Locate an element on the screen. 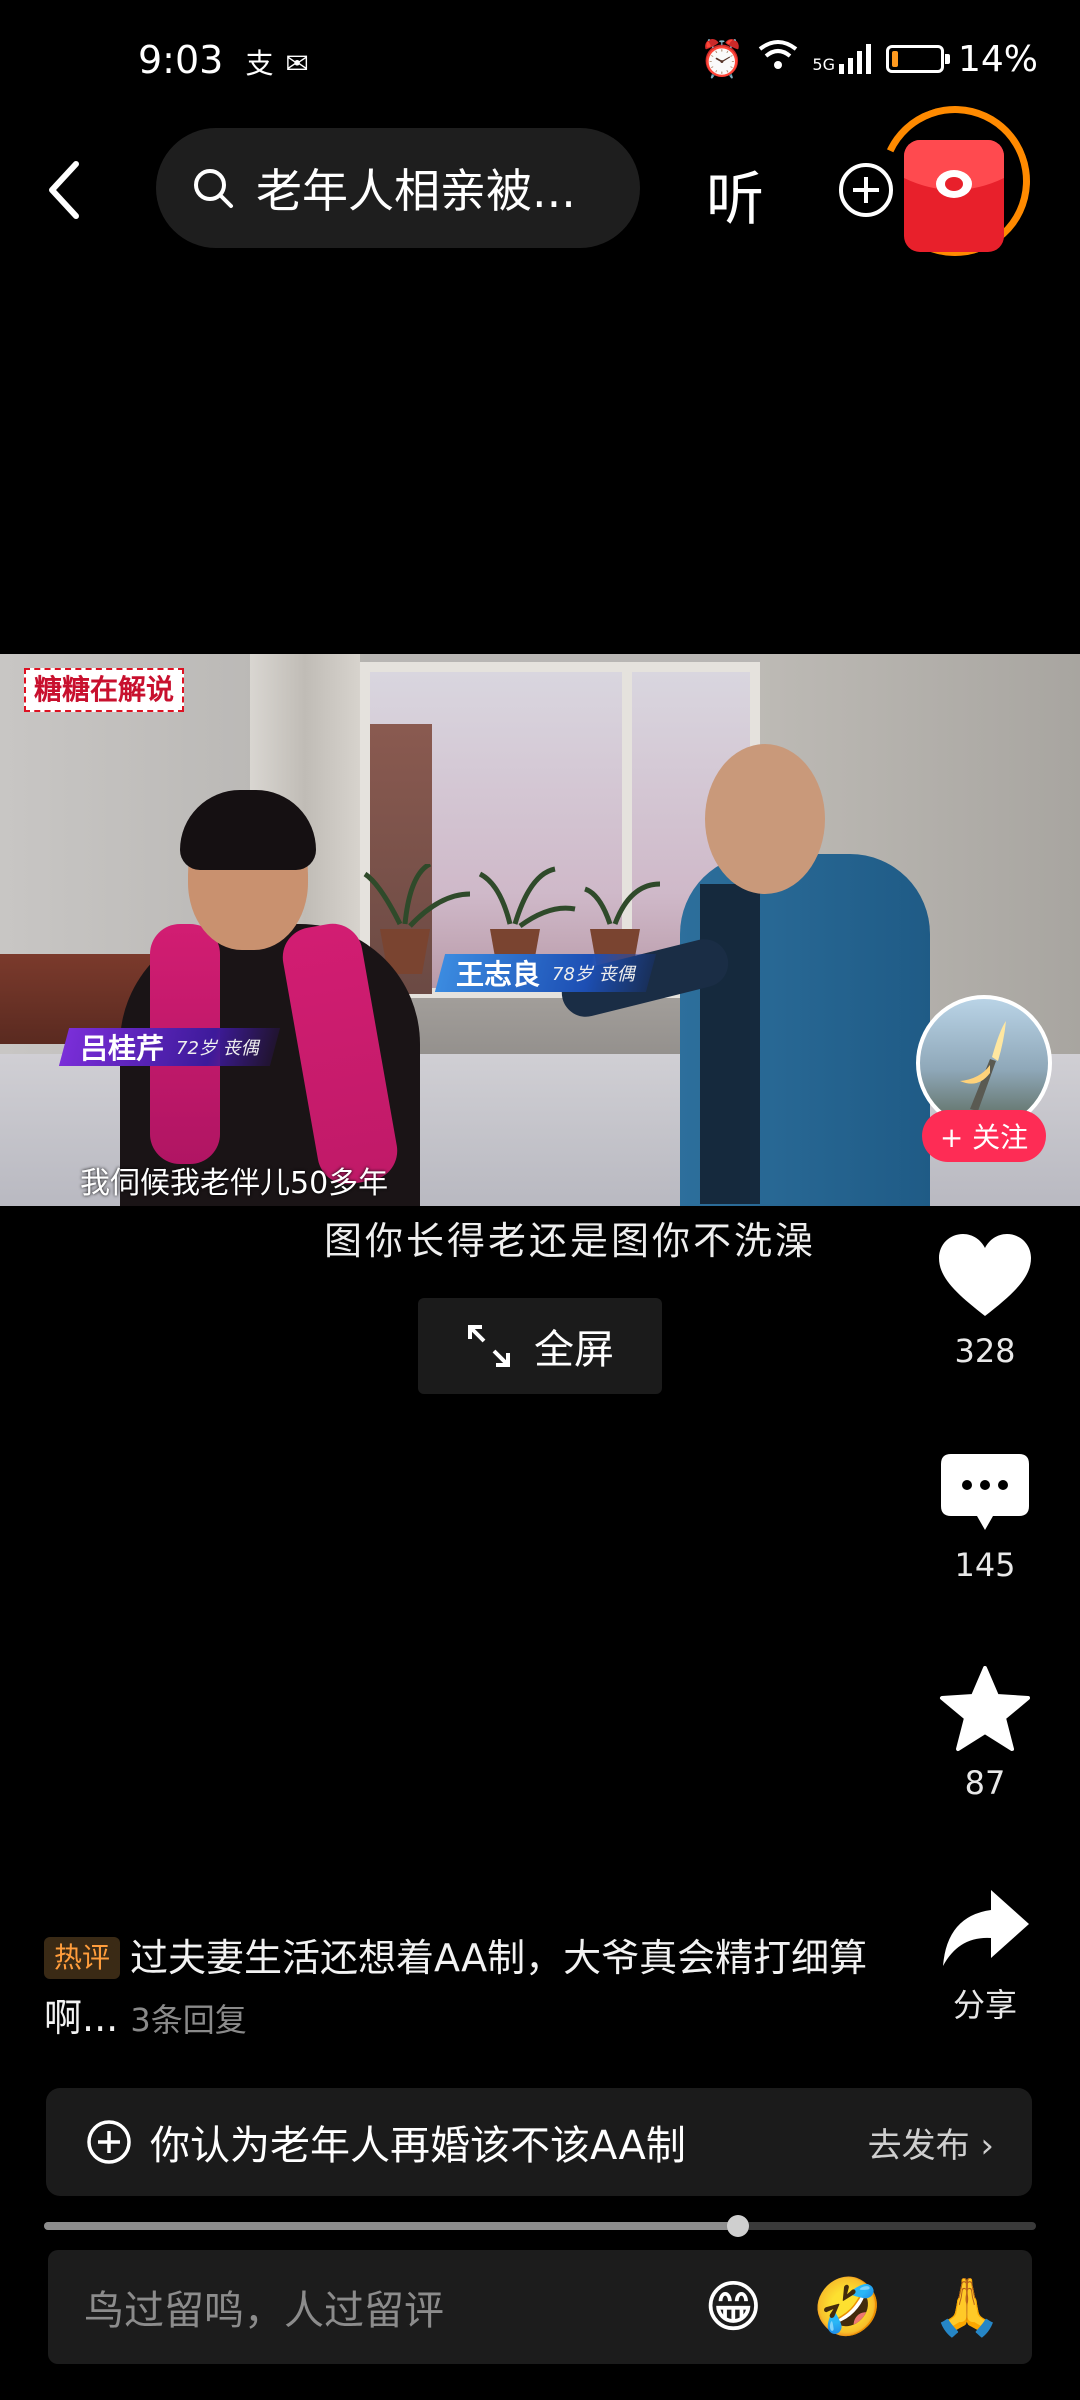 This screenshot has width=1080, height=2400. woman-name-tag: 吕桂芹 72岁 丧偶 is located at coordinates (169, 1047).